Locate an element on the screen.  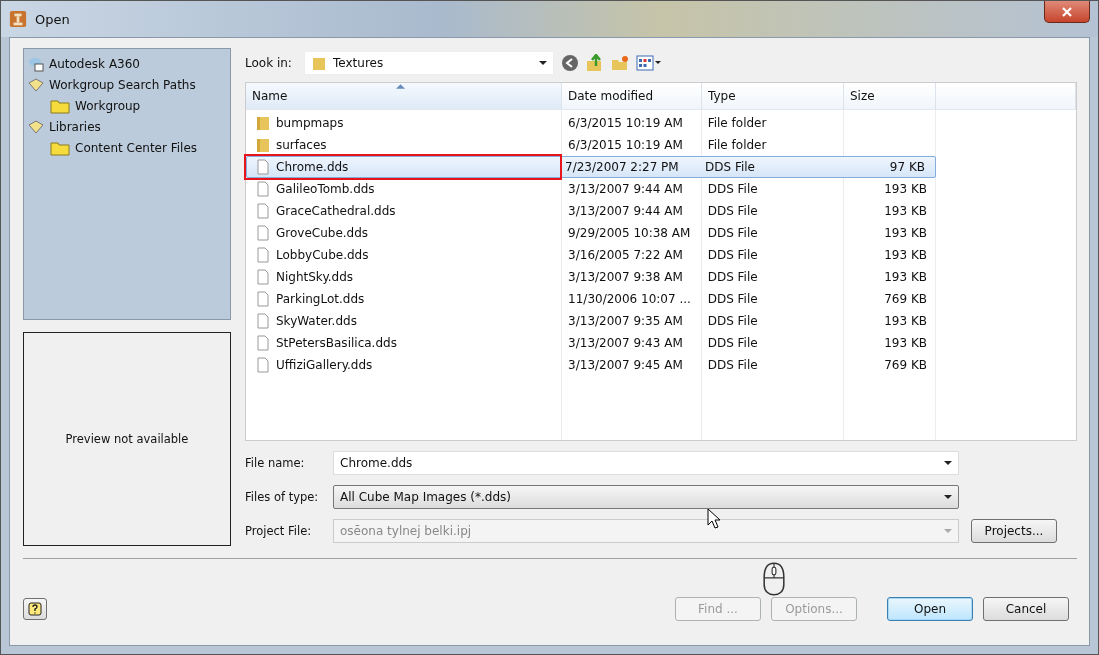
new-folder-icon is located at coordinates (620, 63).